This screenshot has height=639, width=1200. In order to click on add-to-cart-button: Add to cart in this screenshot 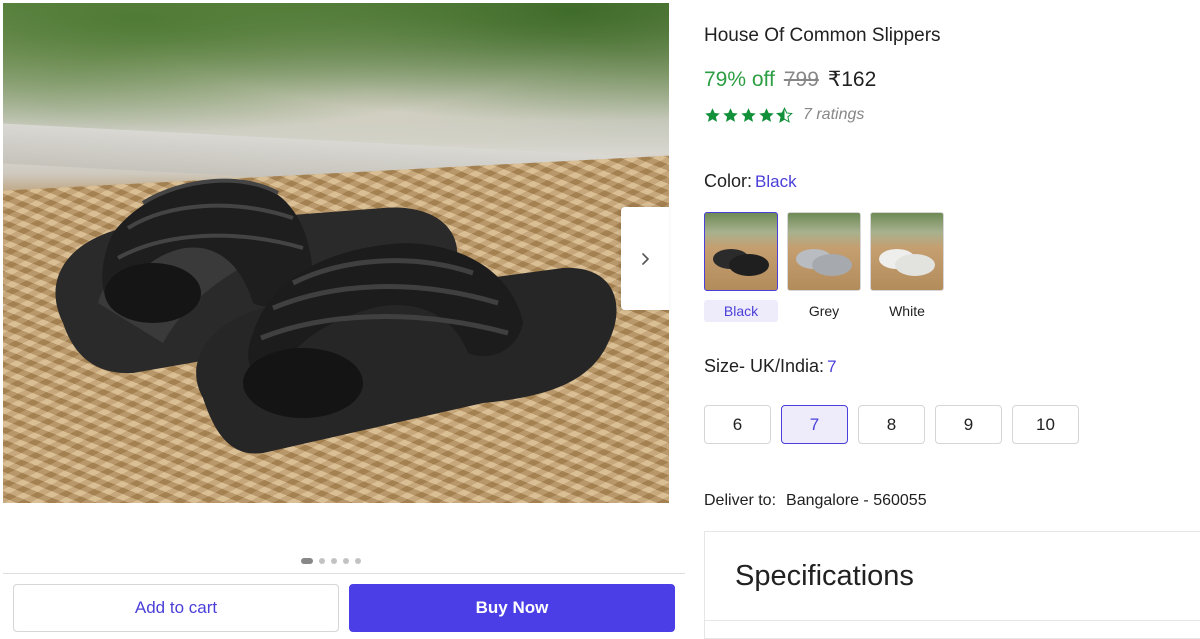, I will do `click(176, 608)`.